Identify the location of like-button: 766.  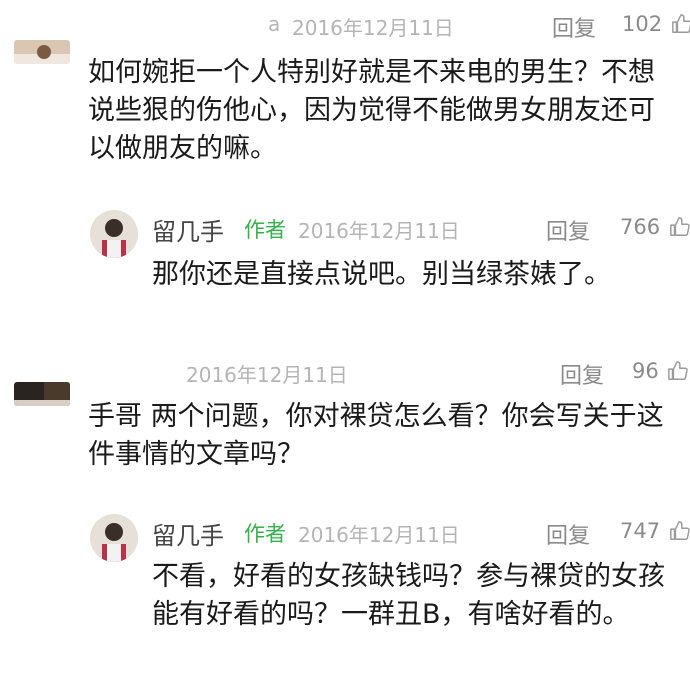
(655, 227).